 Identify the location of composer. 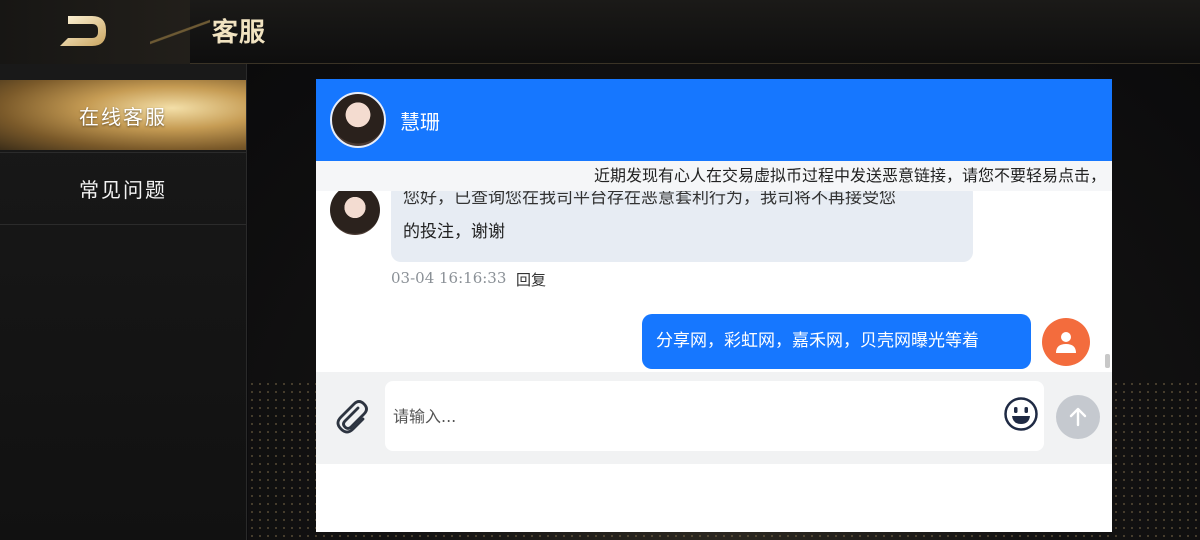
(714, 418).